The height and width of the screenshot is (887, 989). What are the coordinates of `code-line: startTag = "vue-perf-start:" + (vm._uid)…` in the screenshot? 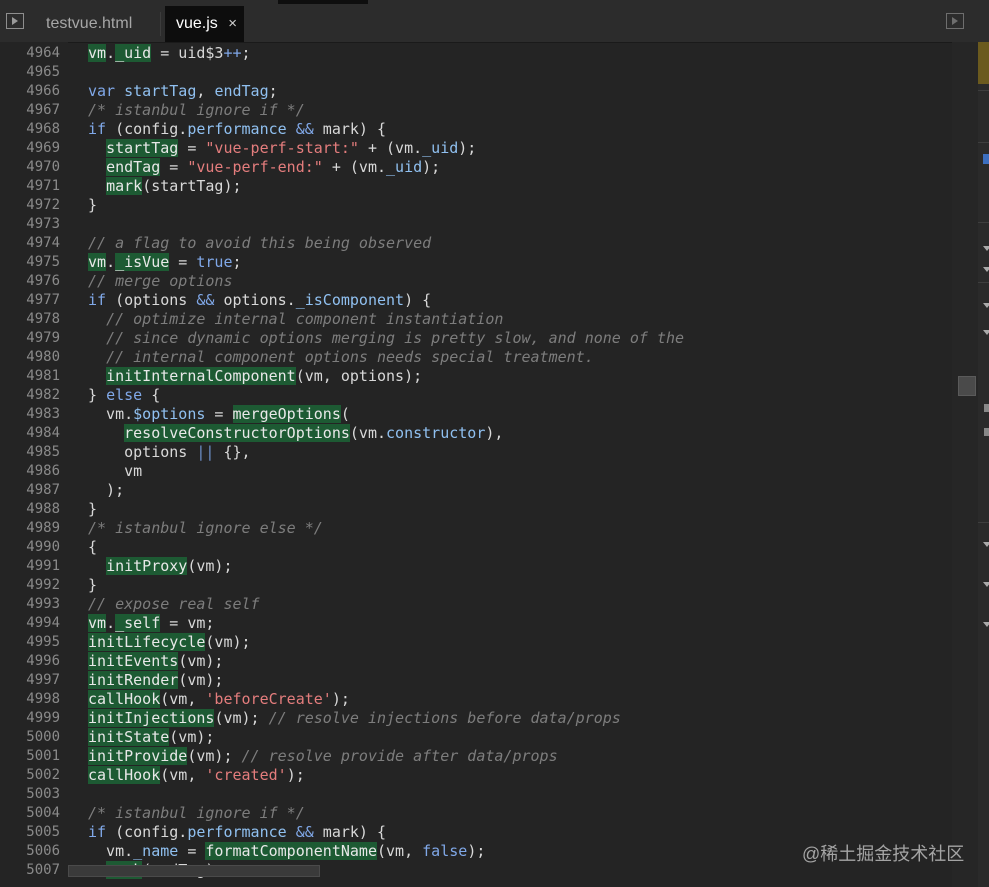 It's located at (282, 148).